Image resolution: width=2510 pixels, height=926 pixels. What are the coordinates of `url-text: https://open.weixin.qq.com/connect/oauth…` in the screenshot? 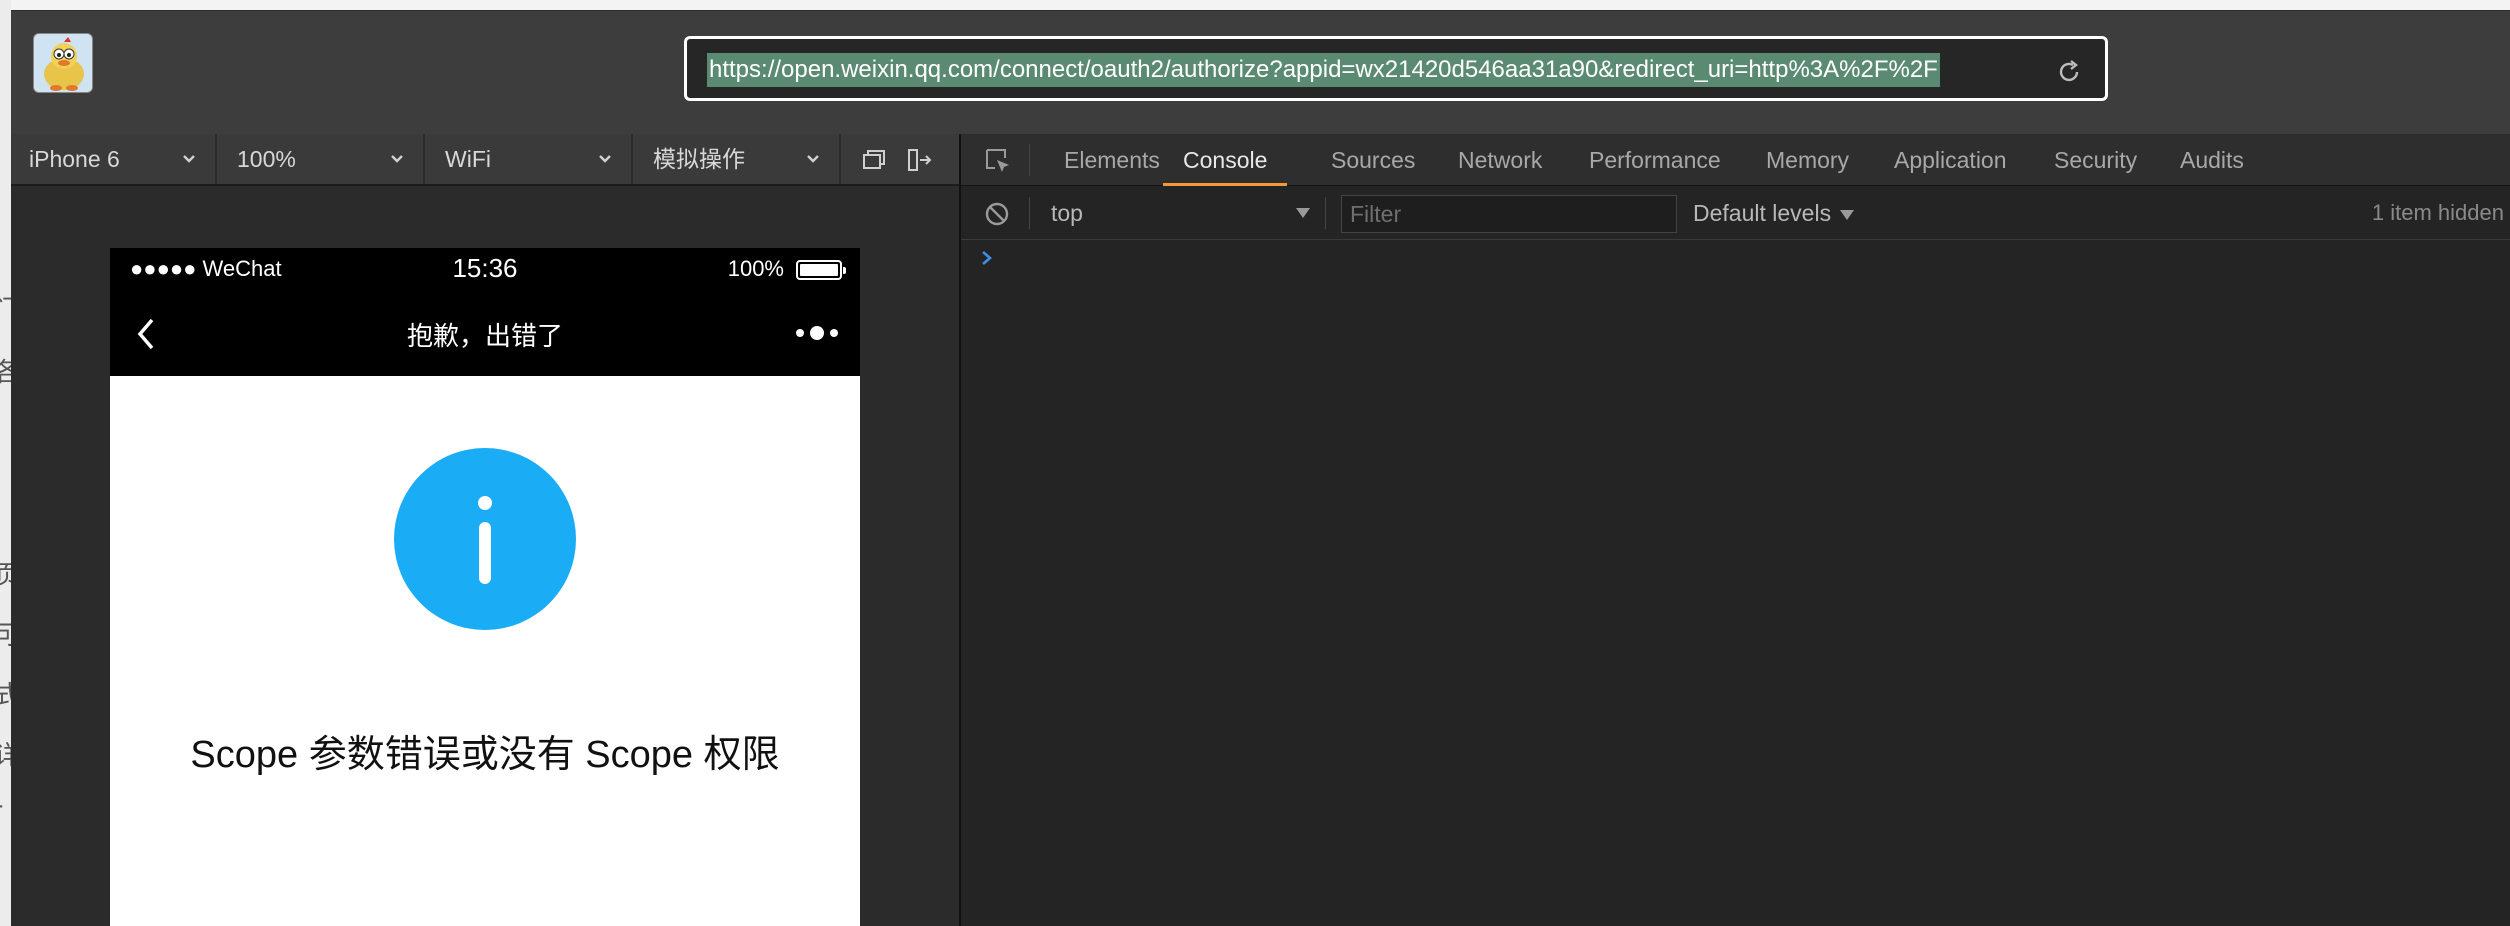 It's located at (1323, 70).